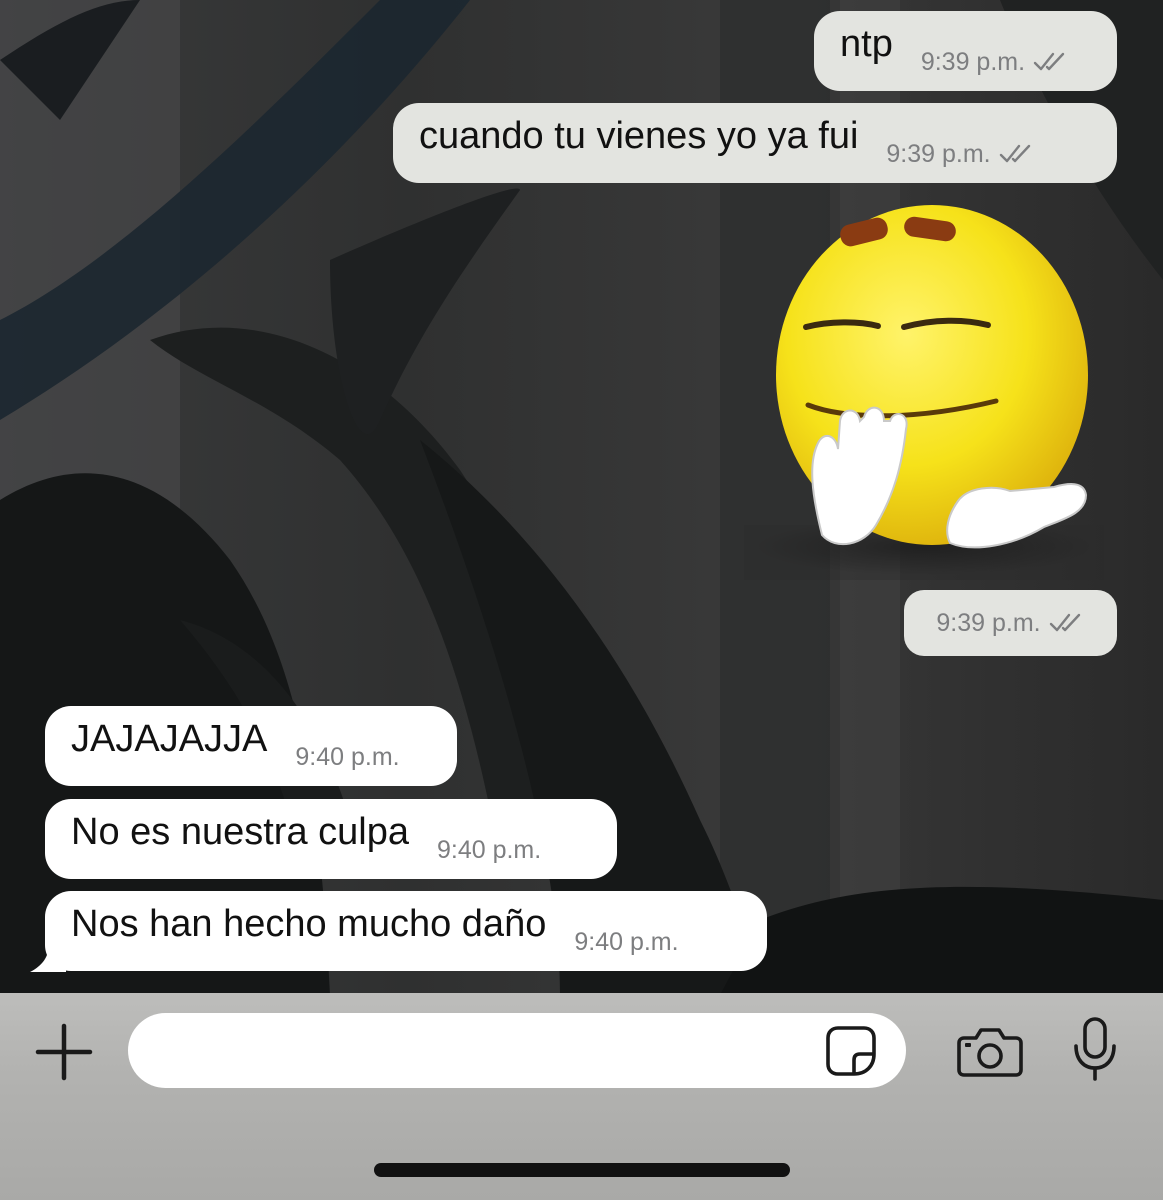 Image resolution: width=1163 pixels, height=1200 pixels. What do you see at coordinates (924, 387) in the screenshot?
I see `smirking-emoji-sticker-icon` at bounding box center [924, 387].